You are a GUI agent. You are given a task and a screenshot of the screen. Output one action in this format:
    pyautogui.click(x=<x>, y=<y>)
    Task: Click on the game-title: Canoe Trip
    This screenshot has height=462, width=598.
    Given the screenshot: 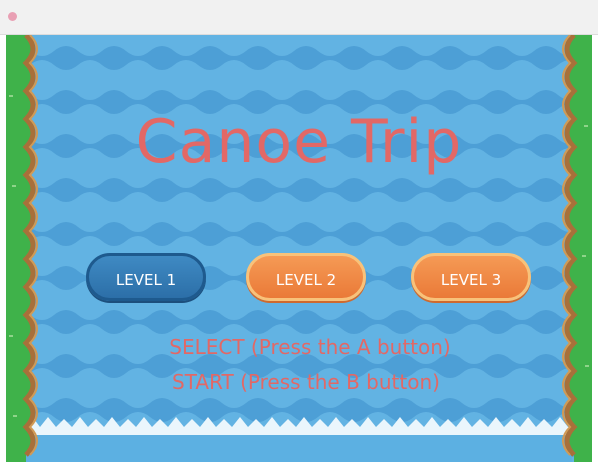 What is the action you would take?
    pyautogui.click(x=299, y=142)
    